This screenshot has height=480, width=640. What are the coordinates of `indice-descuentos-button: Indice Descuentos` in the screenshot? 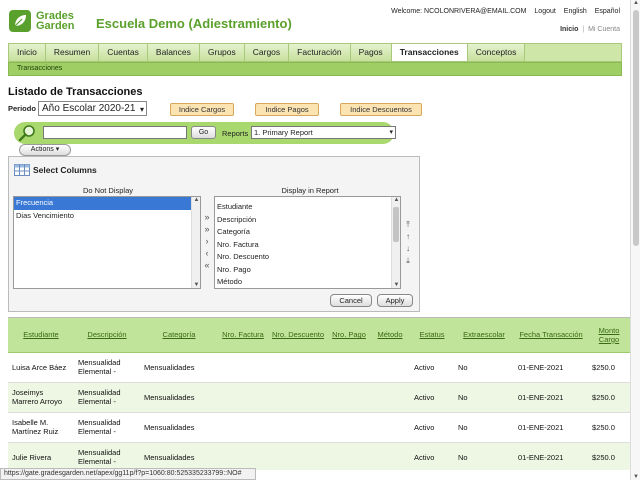 It's located at (381, 109).